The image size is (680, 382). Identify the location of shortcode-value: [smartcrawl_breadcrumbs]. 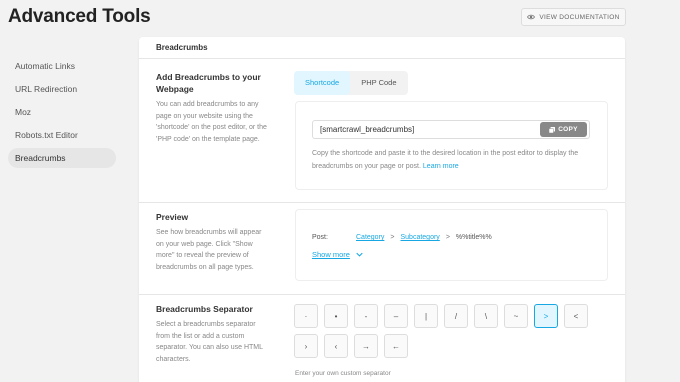
(367, 129).